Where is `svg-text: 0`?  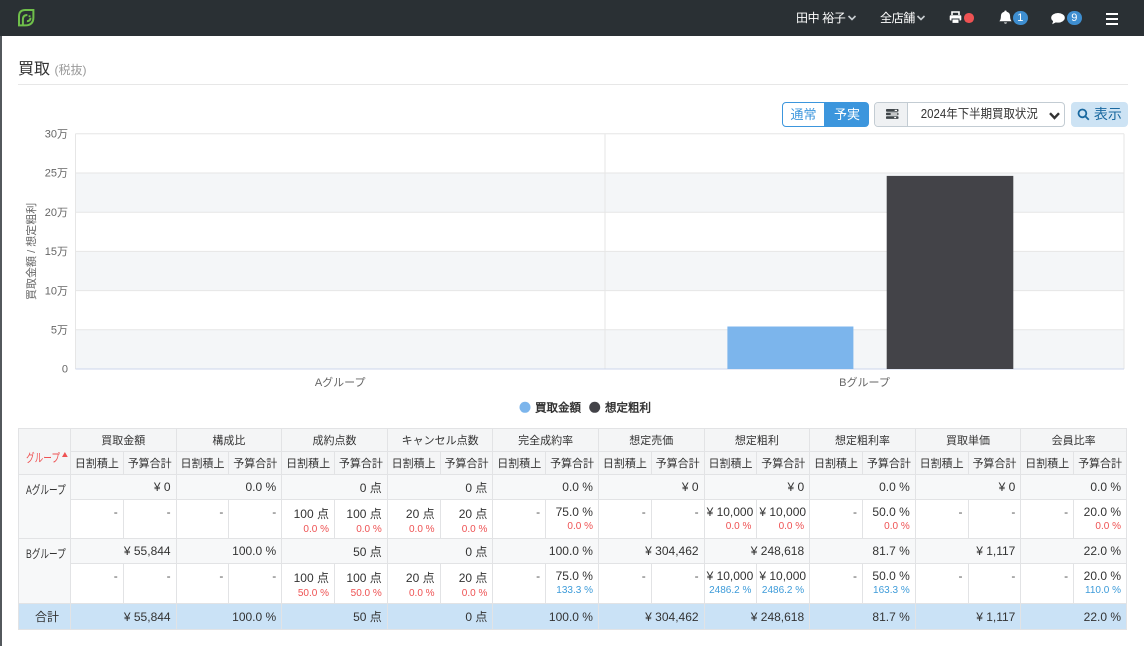 svg-text: 0 is located at coordinates (65, 370).